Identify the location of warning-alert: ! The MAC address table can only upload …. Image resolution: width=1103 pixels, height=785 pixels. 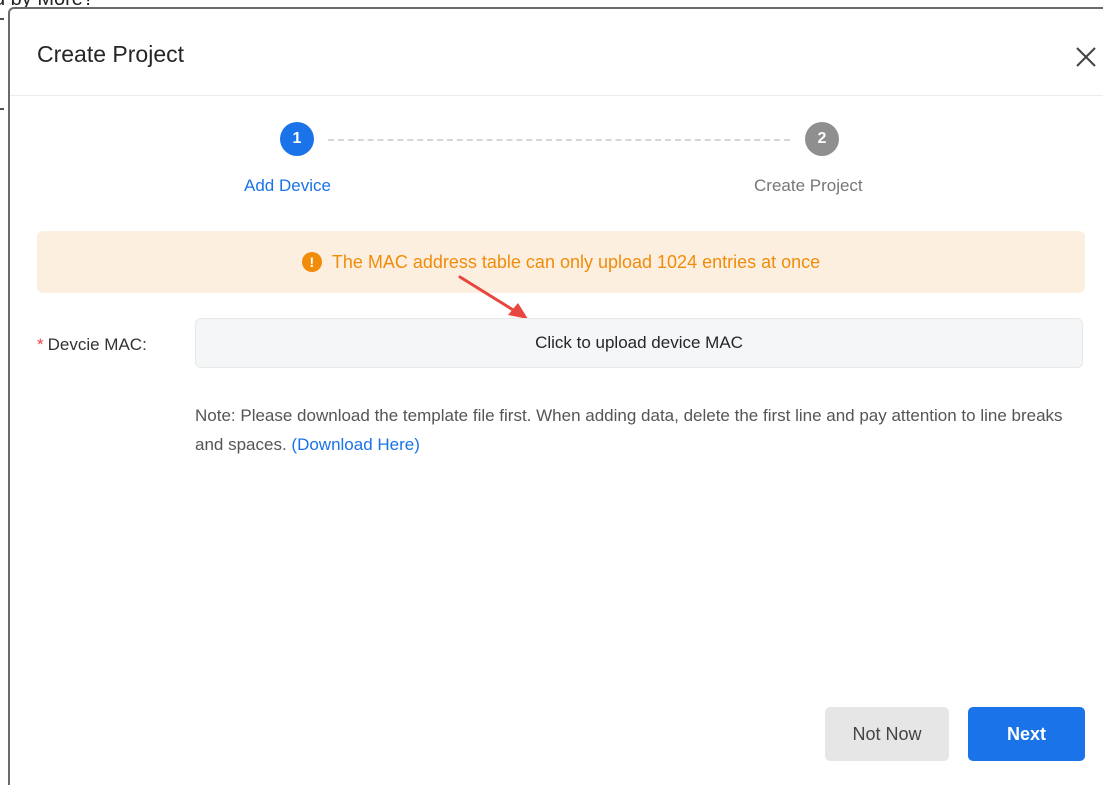
(561, 262).